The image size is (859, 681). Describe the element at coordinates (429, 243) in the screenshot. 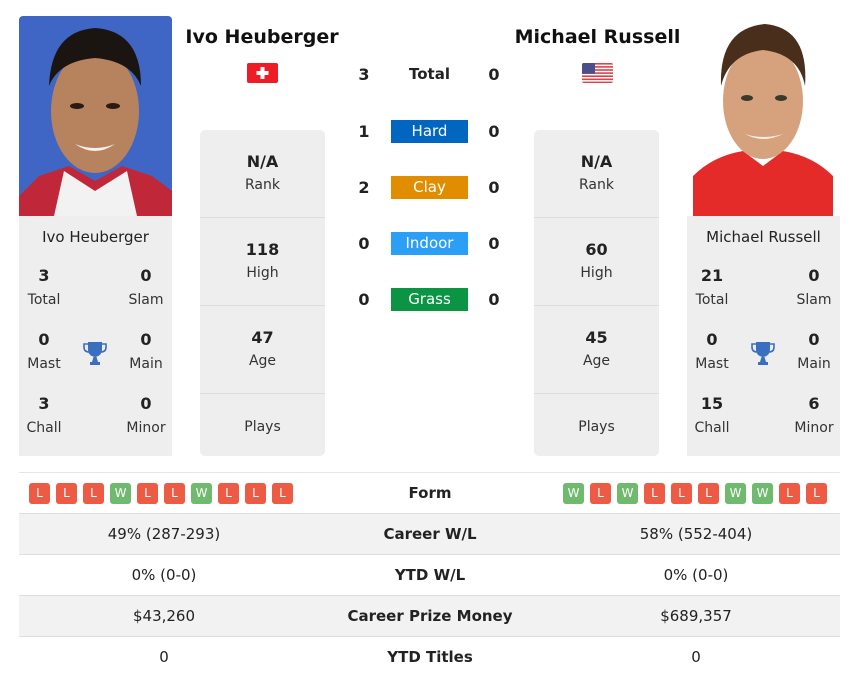

I see `indoor-surface-badge: Indoor` at that location.